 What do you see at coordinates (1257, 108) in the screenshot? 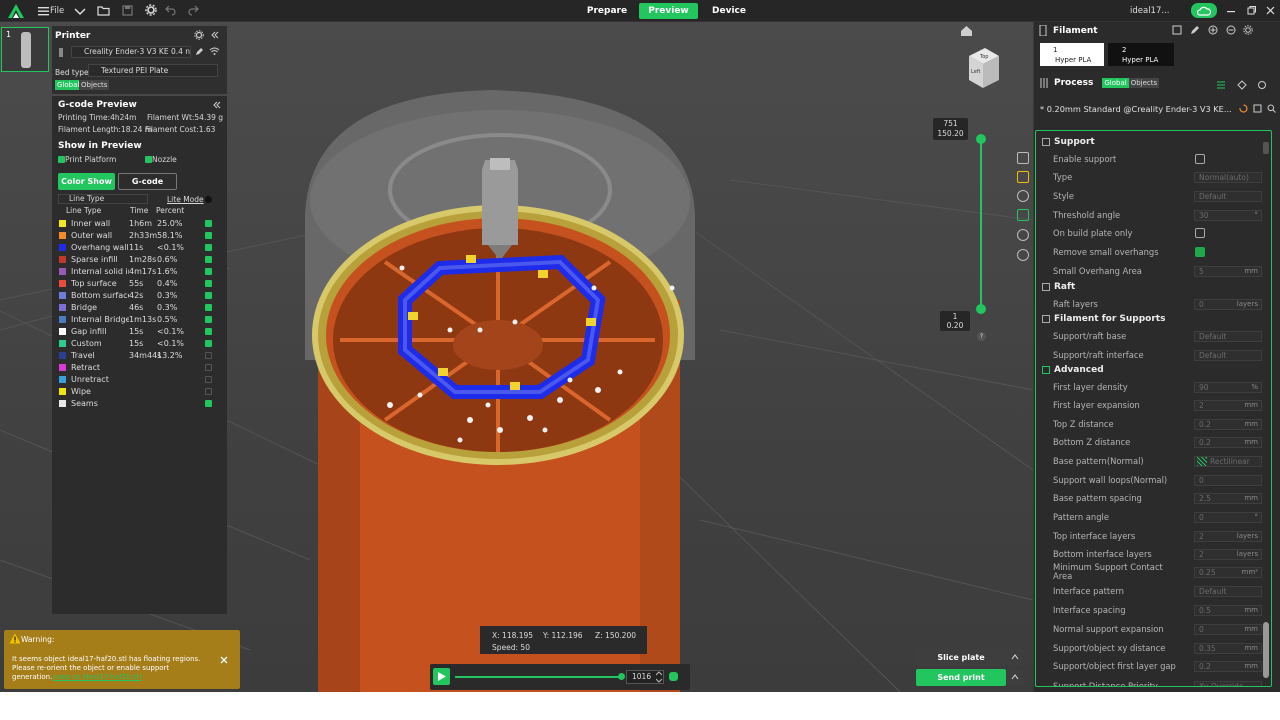
I see `edit-profile-icon` at bounding box center [1257, 108].